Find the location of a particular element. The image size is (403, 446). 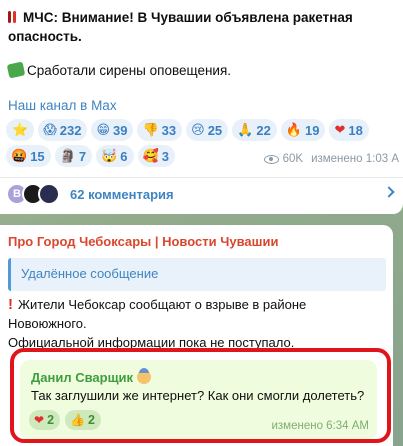

star-icon: ⭐ is located at coordinates (20, 130).